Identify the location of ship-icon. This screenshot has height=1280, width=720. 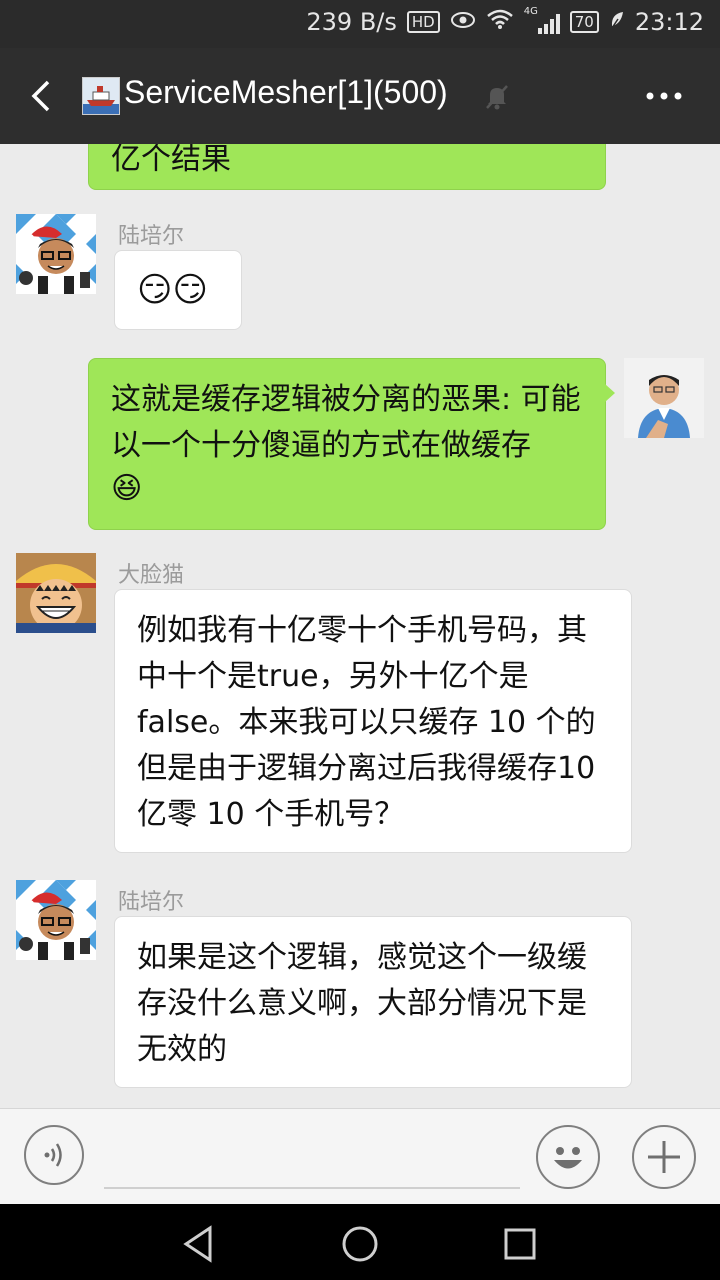
(101, 96).